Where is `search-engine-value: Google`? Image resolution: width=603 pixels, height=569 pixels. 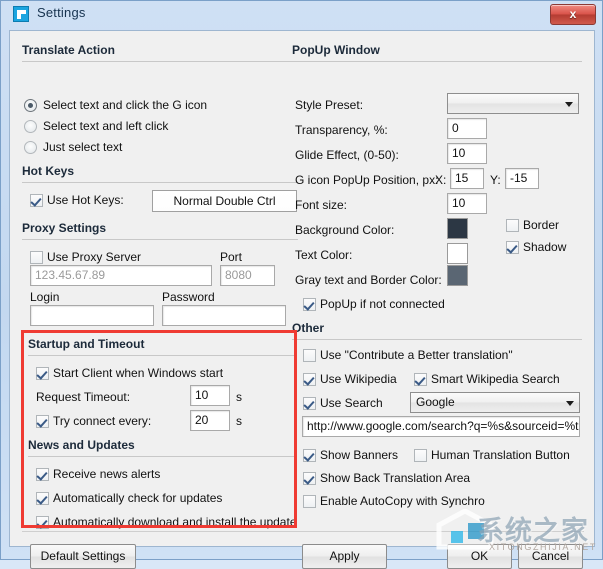 search-engine-value: Google is located at coordinates (435, 402).